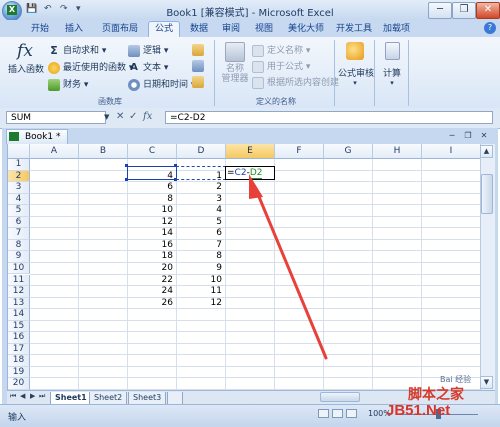  What do you see at coordinates (355, 51) in the screenshot?
I see `auditing-icon` at bounding box center [355, 51].